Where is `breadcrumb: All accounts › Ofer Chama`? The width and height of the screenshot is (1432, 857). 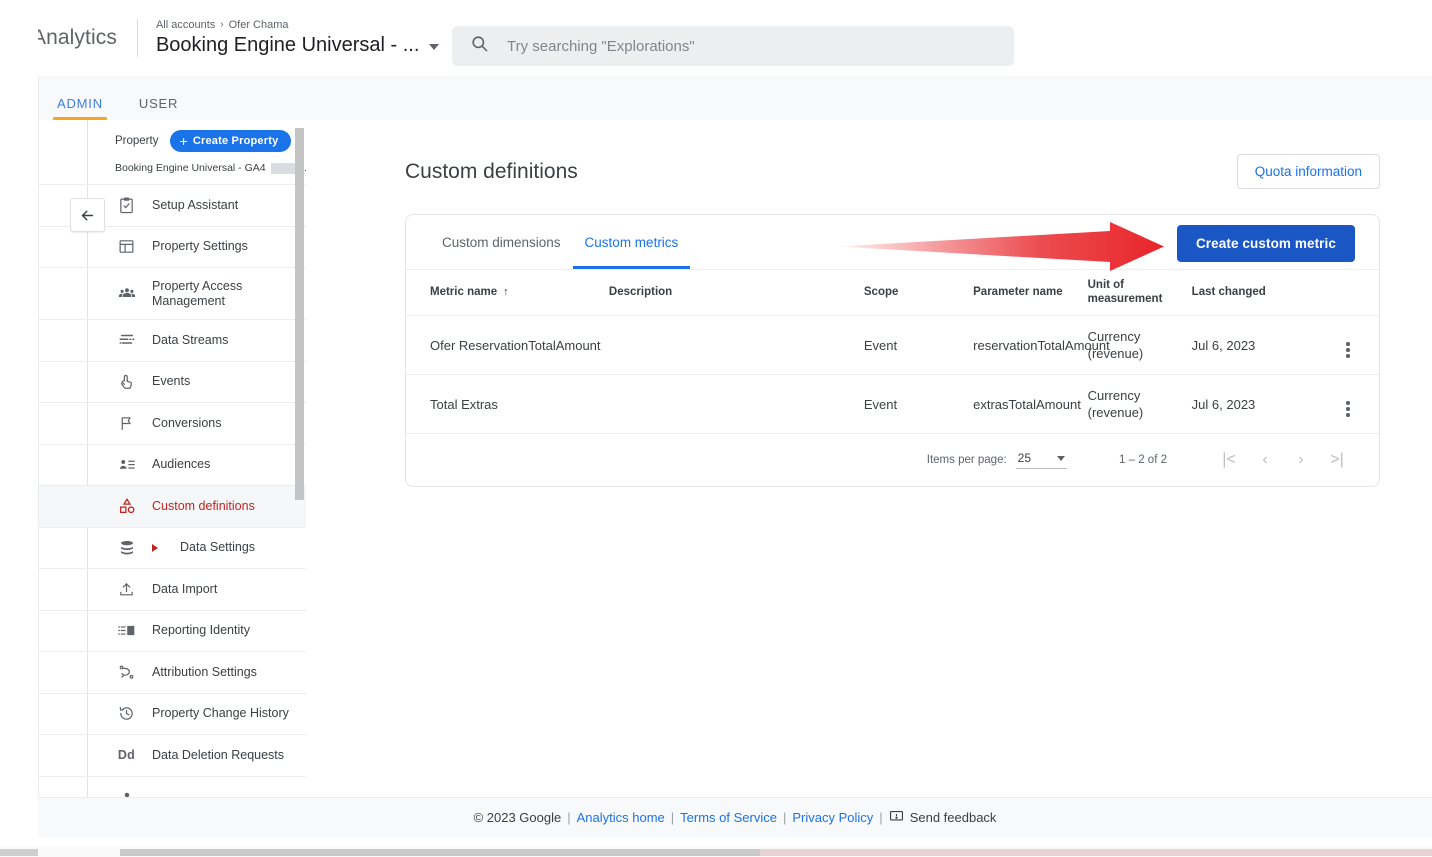
breadcrumb: All accounts › Ofer Chama is located at coordinates (297, 25).